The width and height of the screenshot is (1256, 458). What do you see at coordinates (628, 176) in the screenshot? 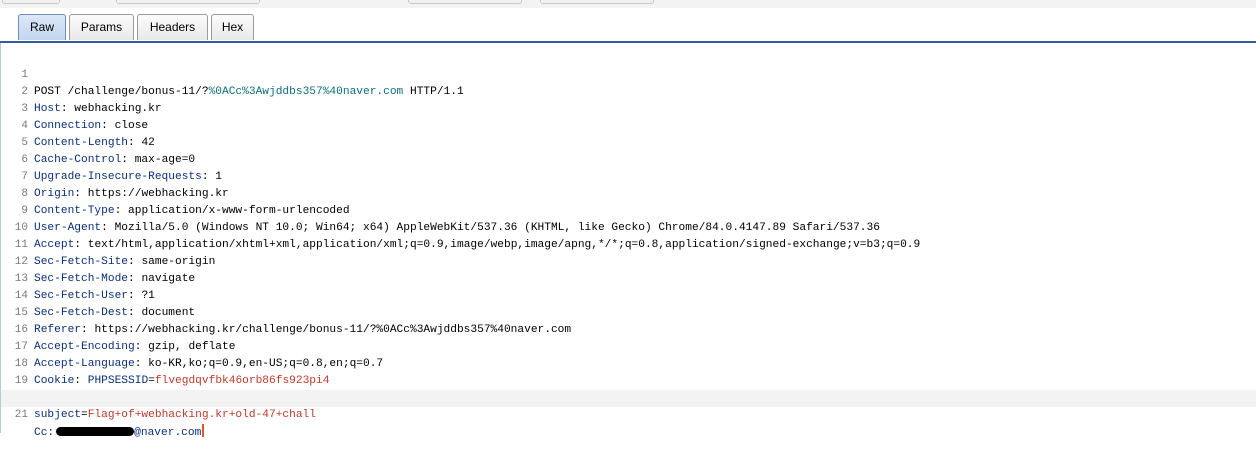
I see `editor-line: 7 Origin: https://webhacking.kr` at bounding box center [628, 176].